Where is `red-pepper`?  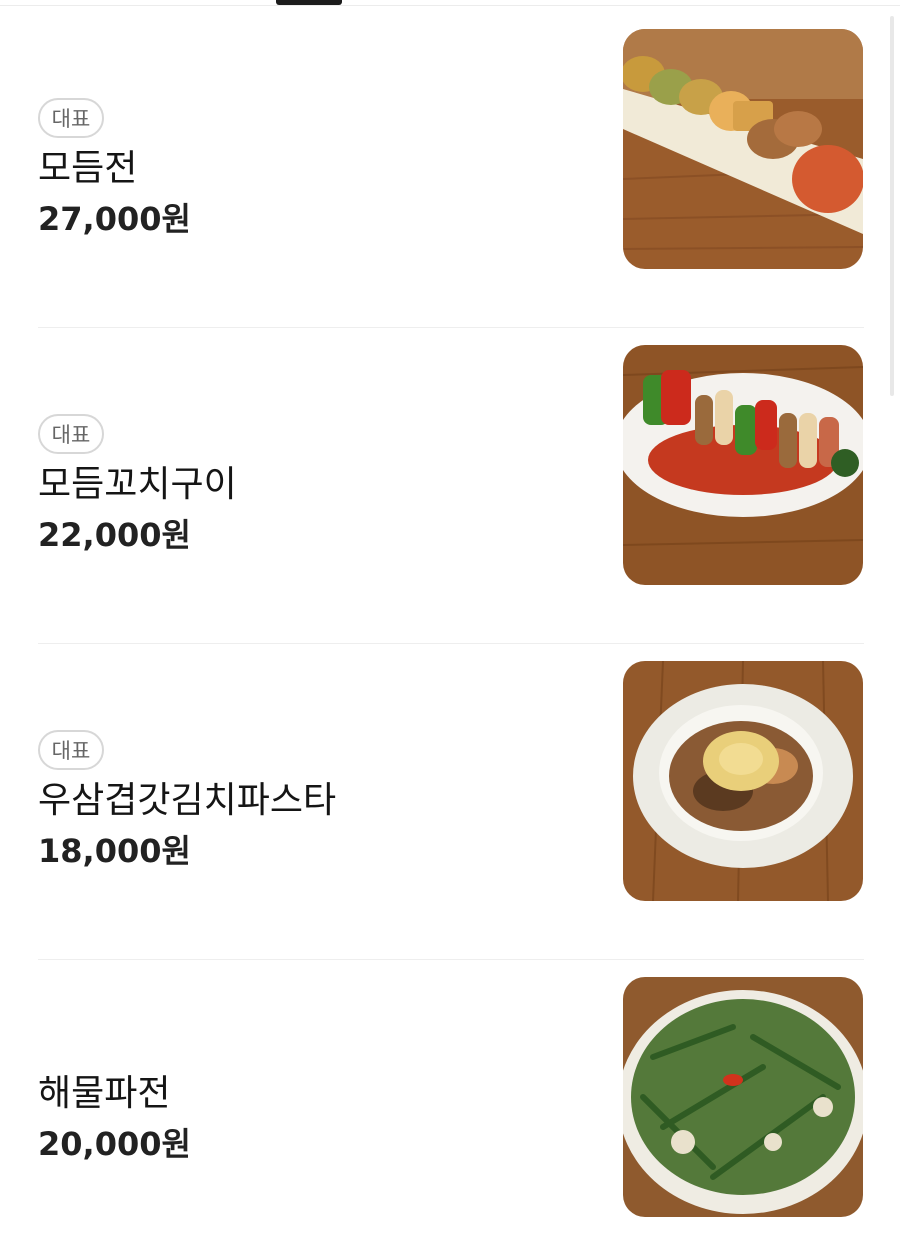 red-pepper is located at coordinates (733, 1080).